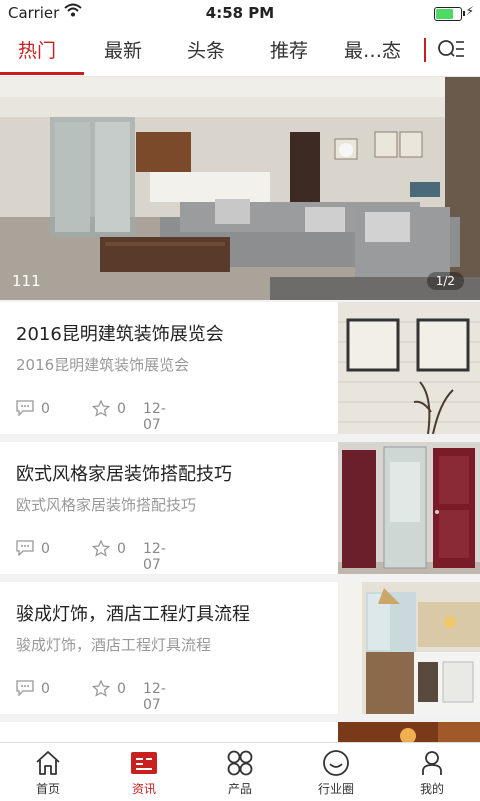  I want to click on user-icon, so click(432, 763).